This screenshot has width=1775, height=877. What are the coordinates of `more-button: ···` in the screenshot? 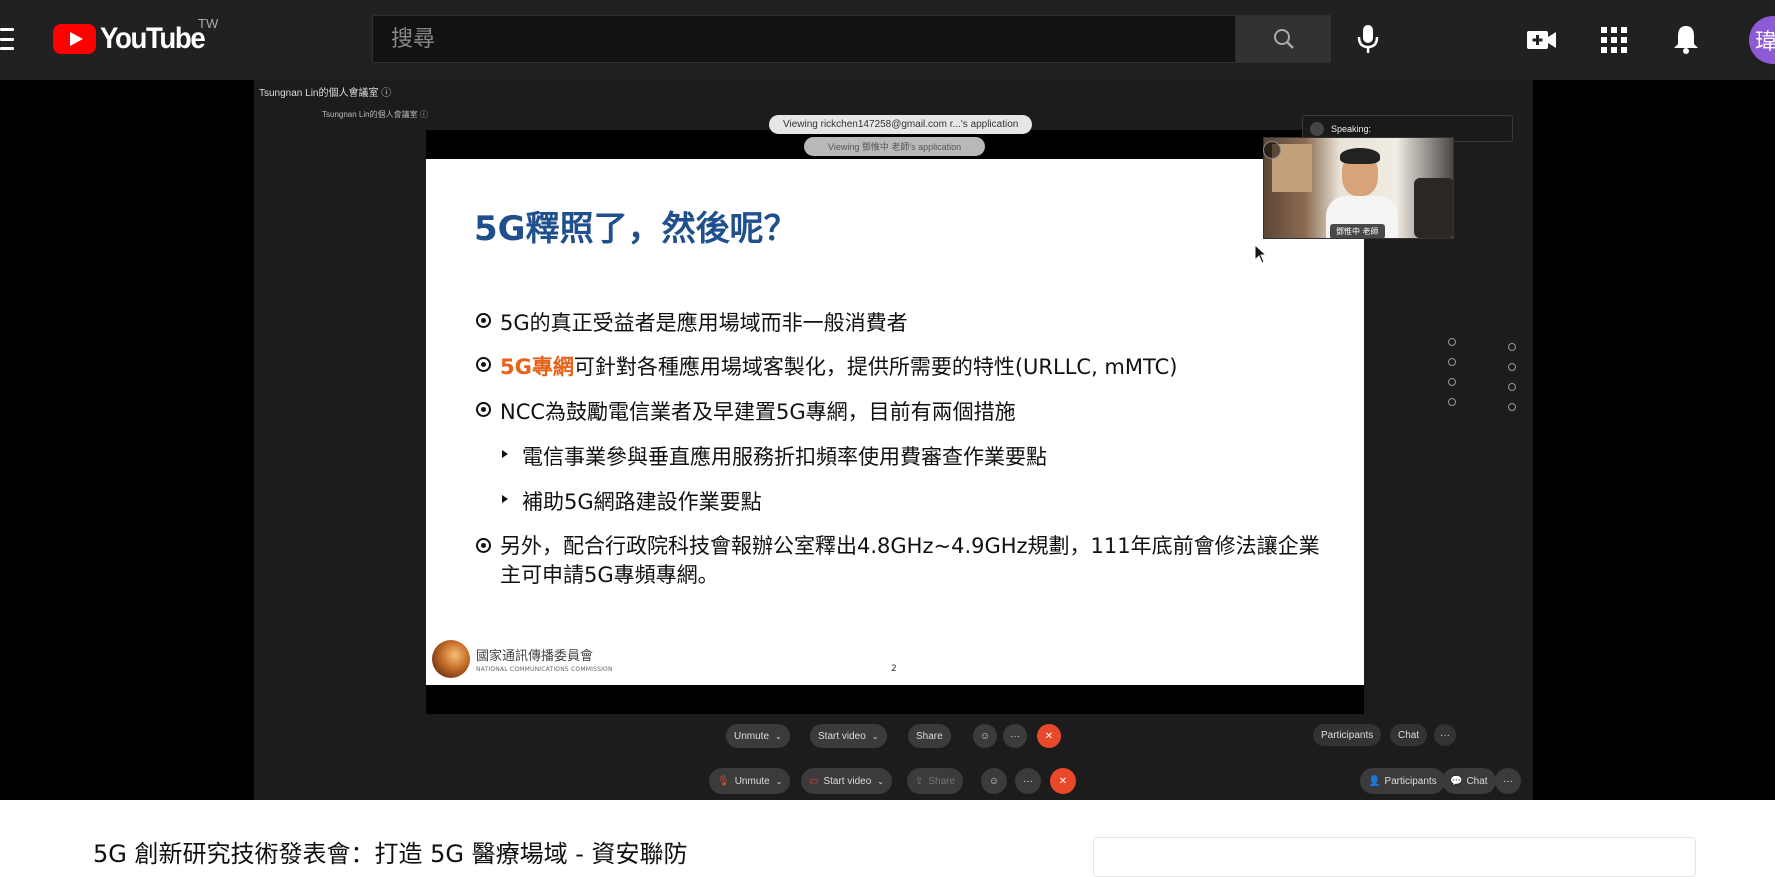 It's located at (1028, 781).